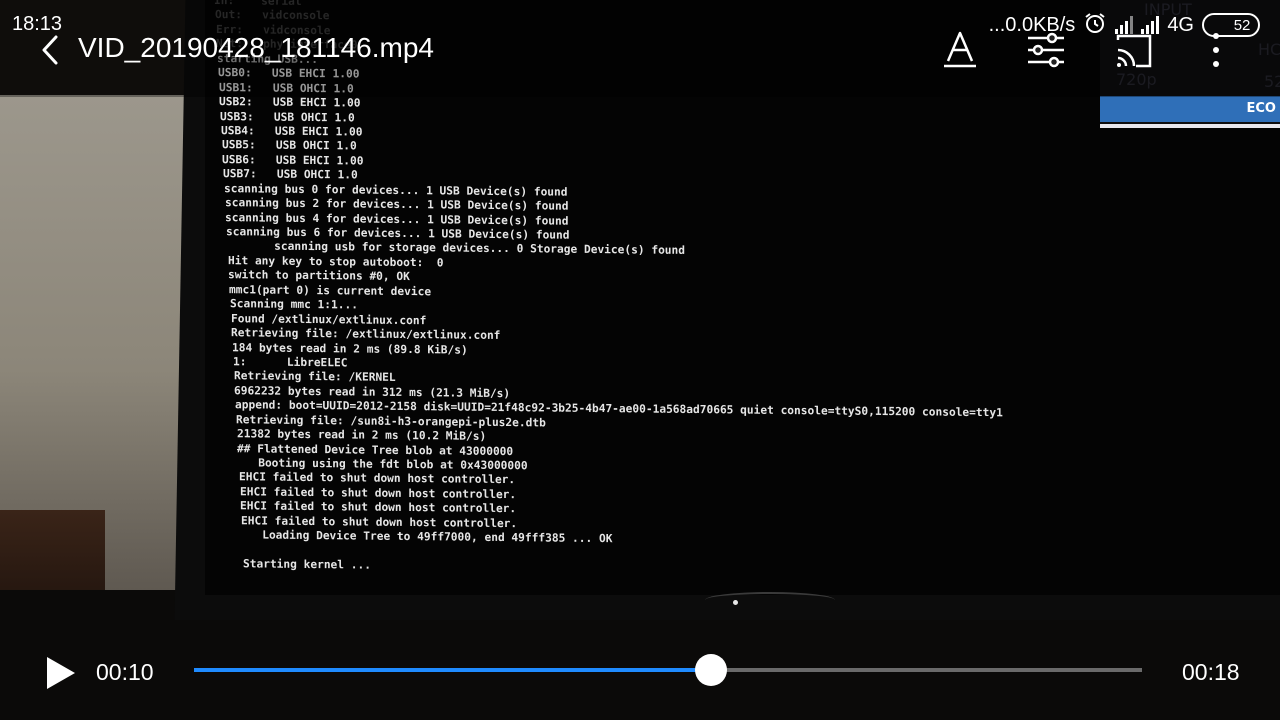 This screenshot has height=720, width=1280. What do you see at coordinates (452, 670) in the screenshot?
I see `seek-bar-progress` at bounding box center [452, 670].